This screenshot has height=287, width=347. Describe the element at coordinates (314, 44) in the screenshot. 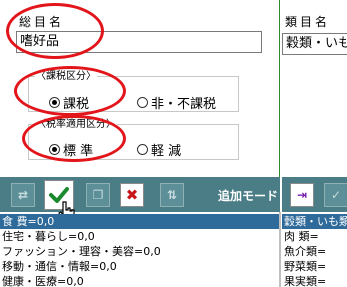

I see `category-name-input: 穀類・いも` at that location.